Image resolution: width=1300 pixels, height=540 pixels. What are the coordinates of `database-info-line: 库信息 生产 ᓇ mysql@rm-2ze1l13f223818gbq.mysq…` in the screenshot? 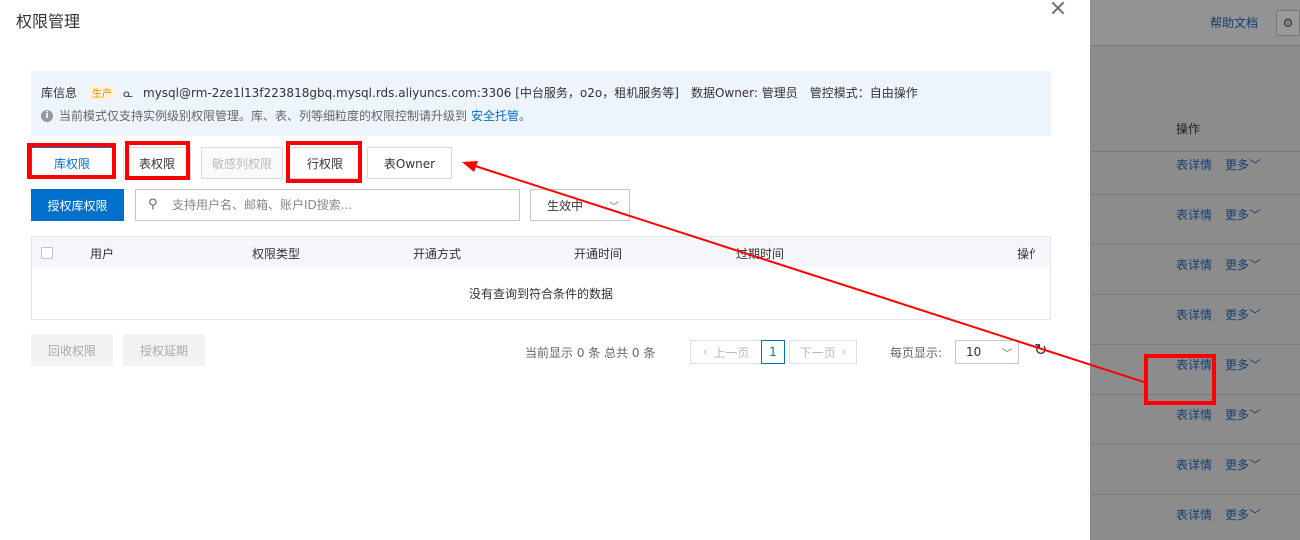 It's located at (479, 92).